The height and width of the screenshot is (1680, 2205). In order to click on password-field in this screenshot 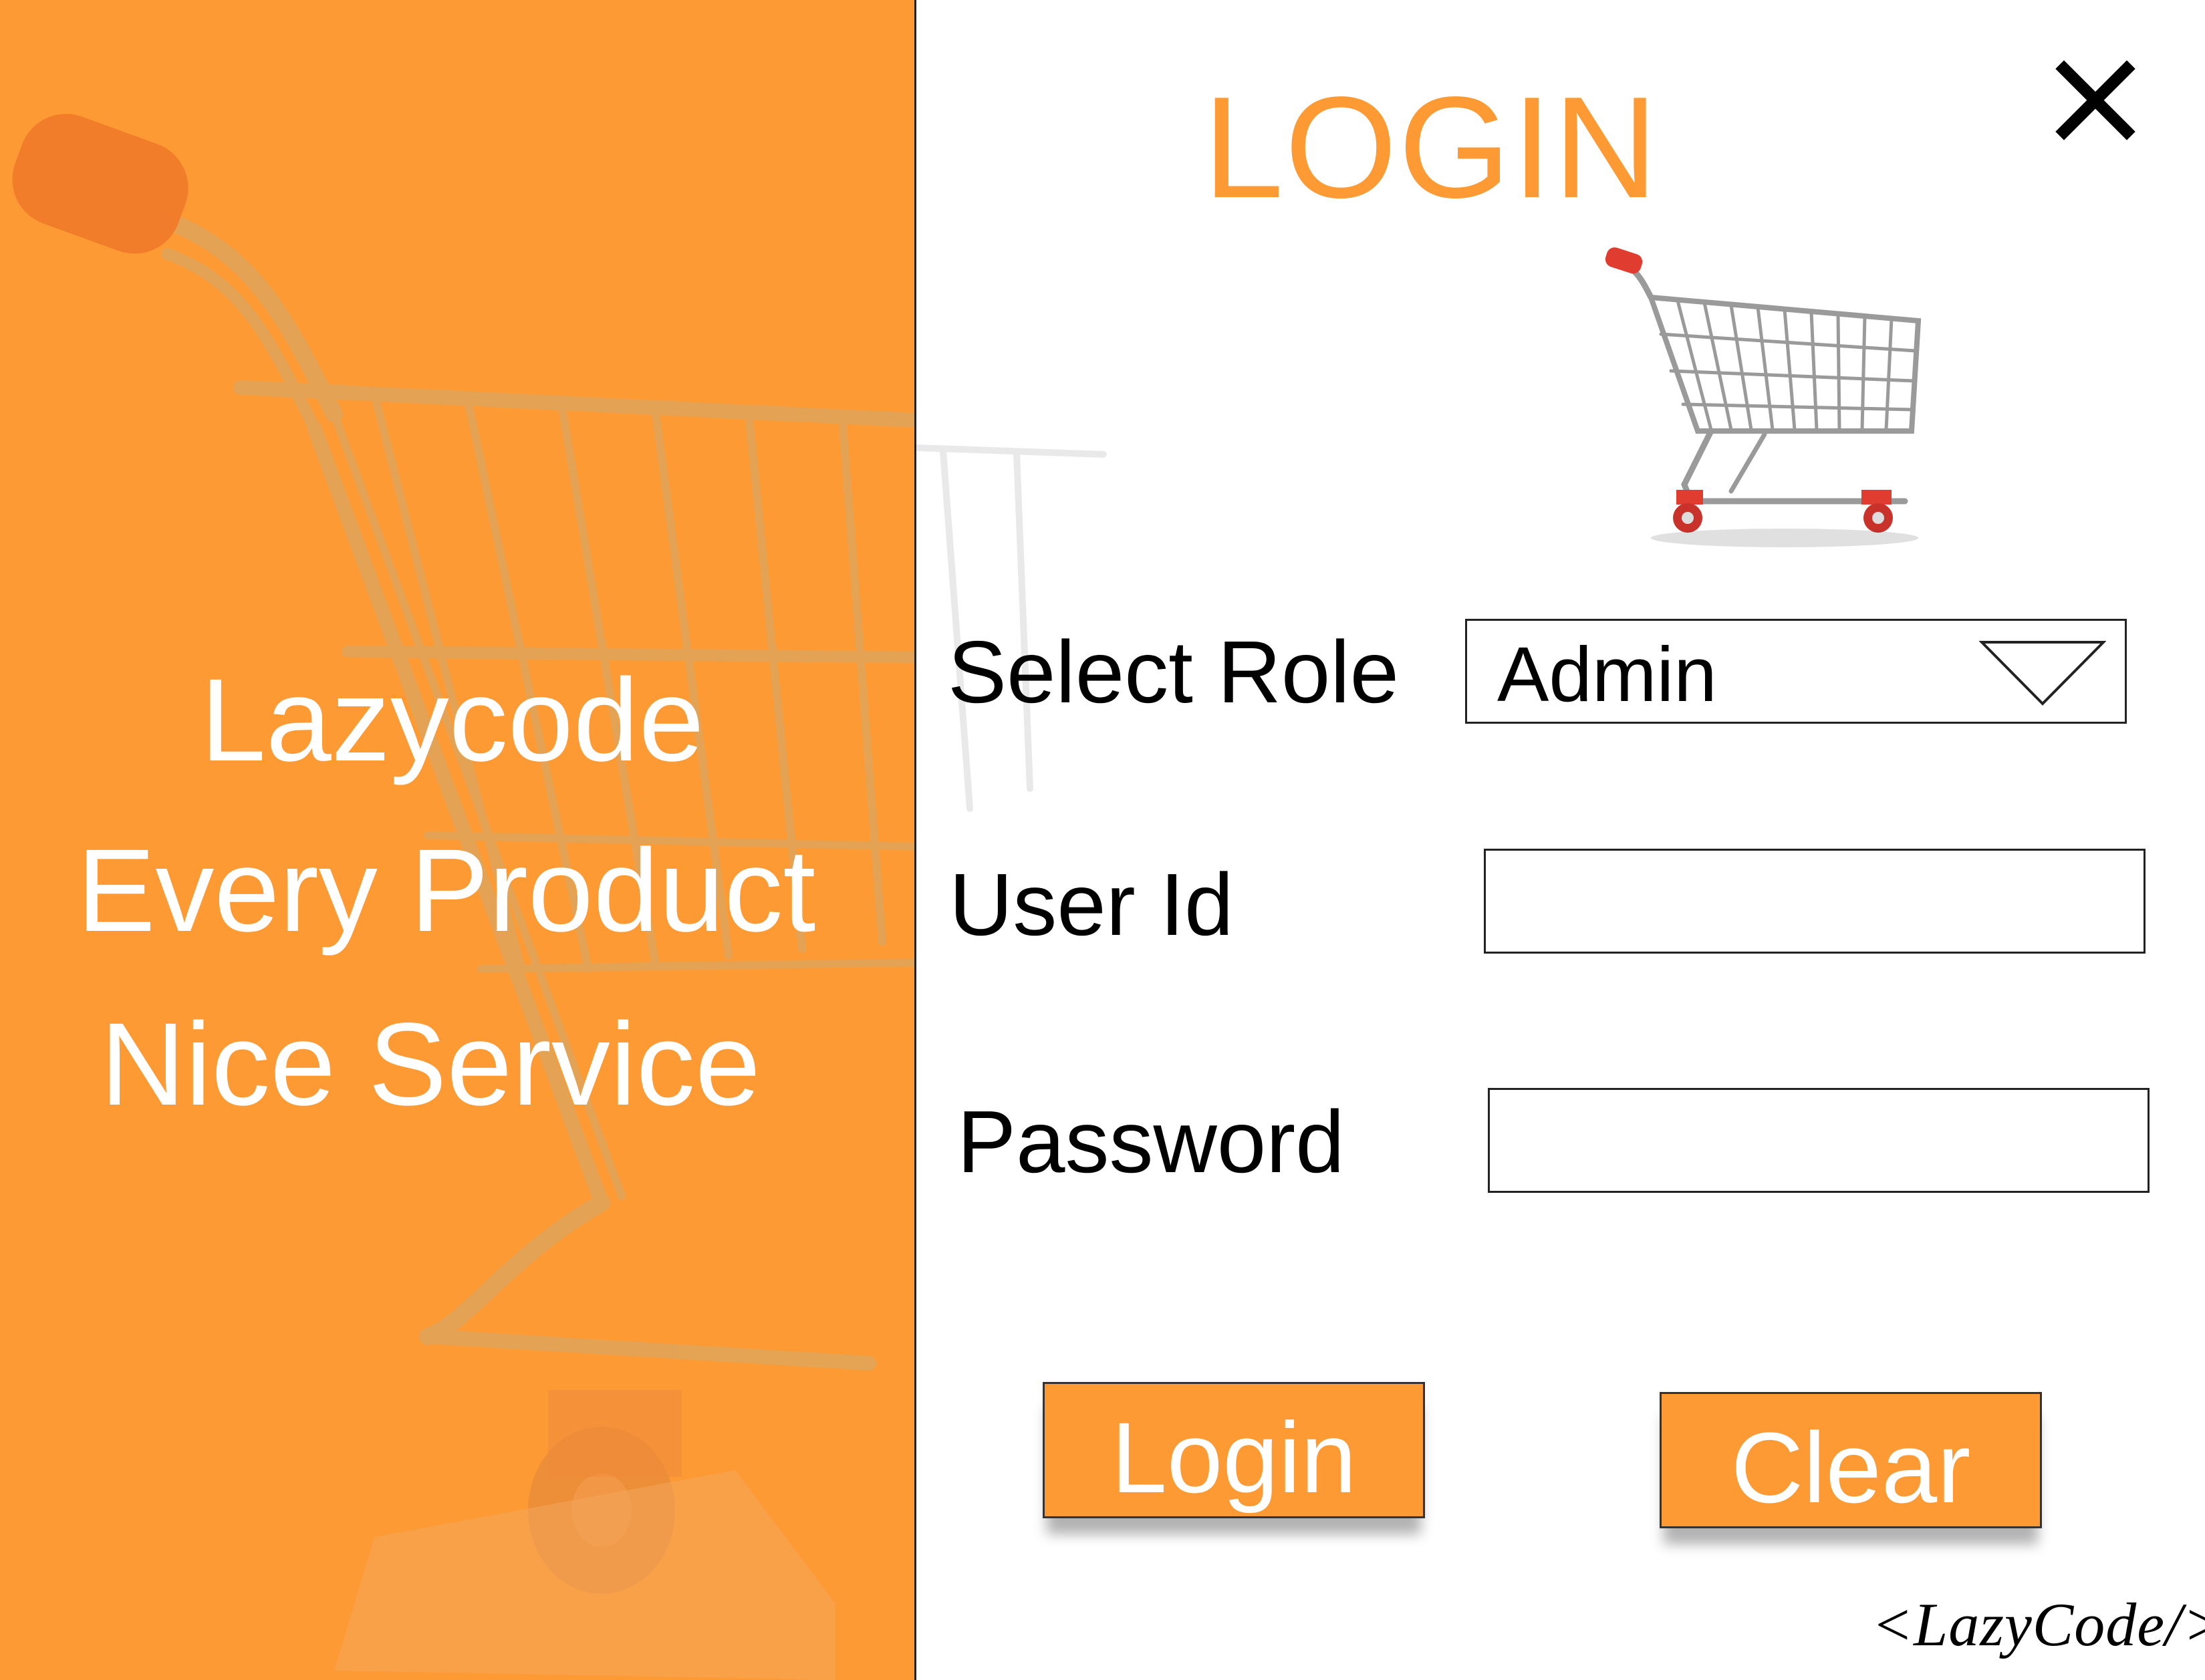, I will do `click(1819, 1140)`.